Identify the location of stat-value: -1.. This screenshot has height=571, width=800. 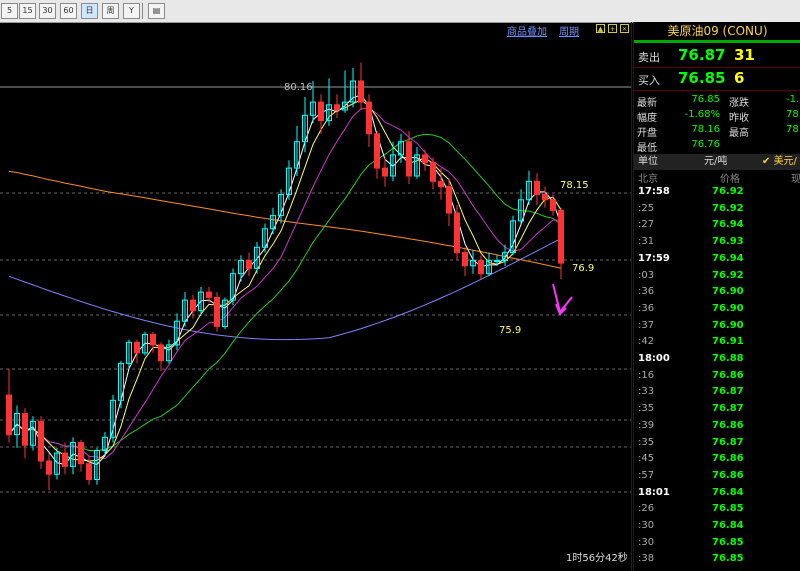
(793, 99).